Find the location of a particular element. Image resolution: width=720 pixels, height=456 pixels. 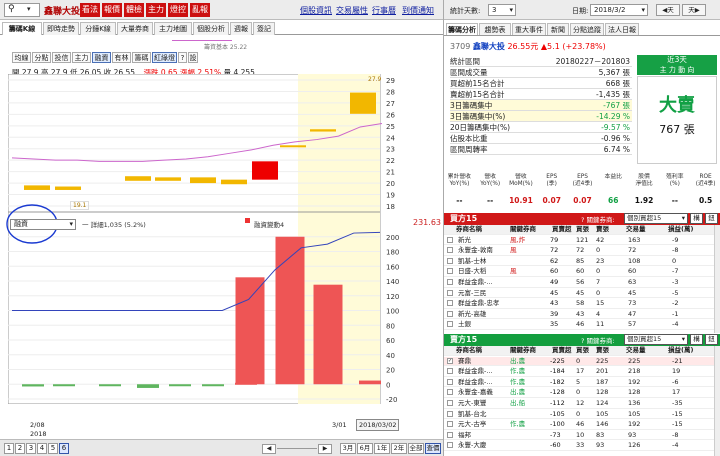

table-row: 凱基-台北 -105 0 105 105 -15 is located at coordinates (579, 415).